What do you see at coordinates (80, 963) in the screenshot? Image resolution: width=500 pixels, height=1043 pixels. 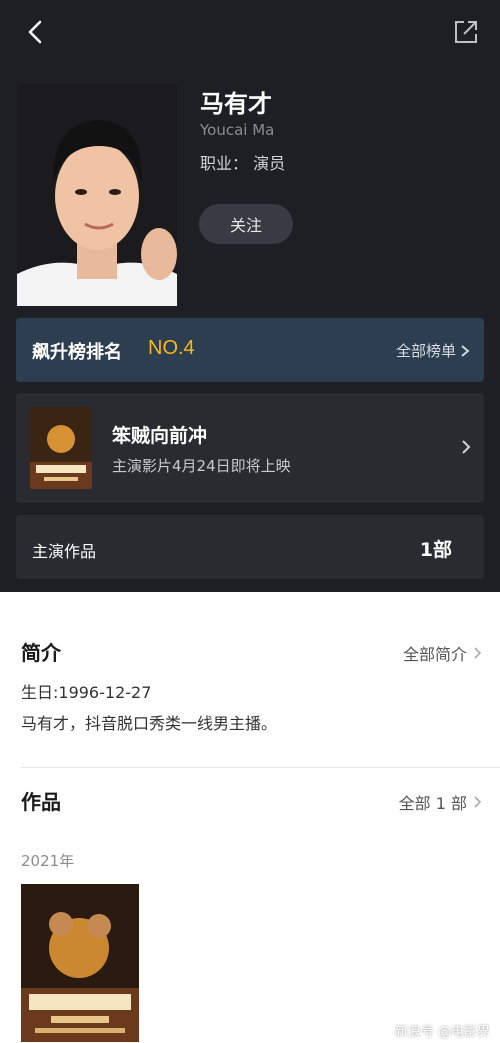 I see `work-poster` at bounding box center [80, 963].